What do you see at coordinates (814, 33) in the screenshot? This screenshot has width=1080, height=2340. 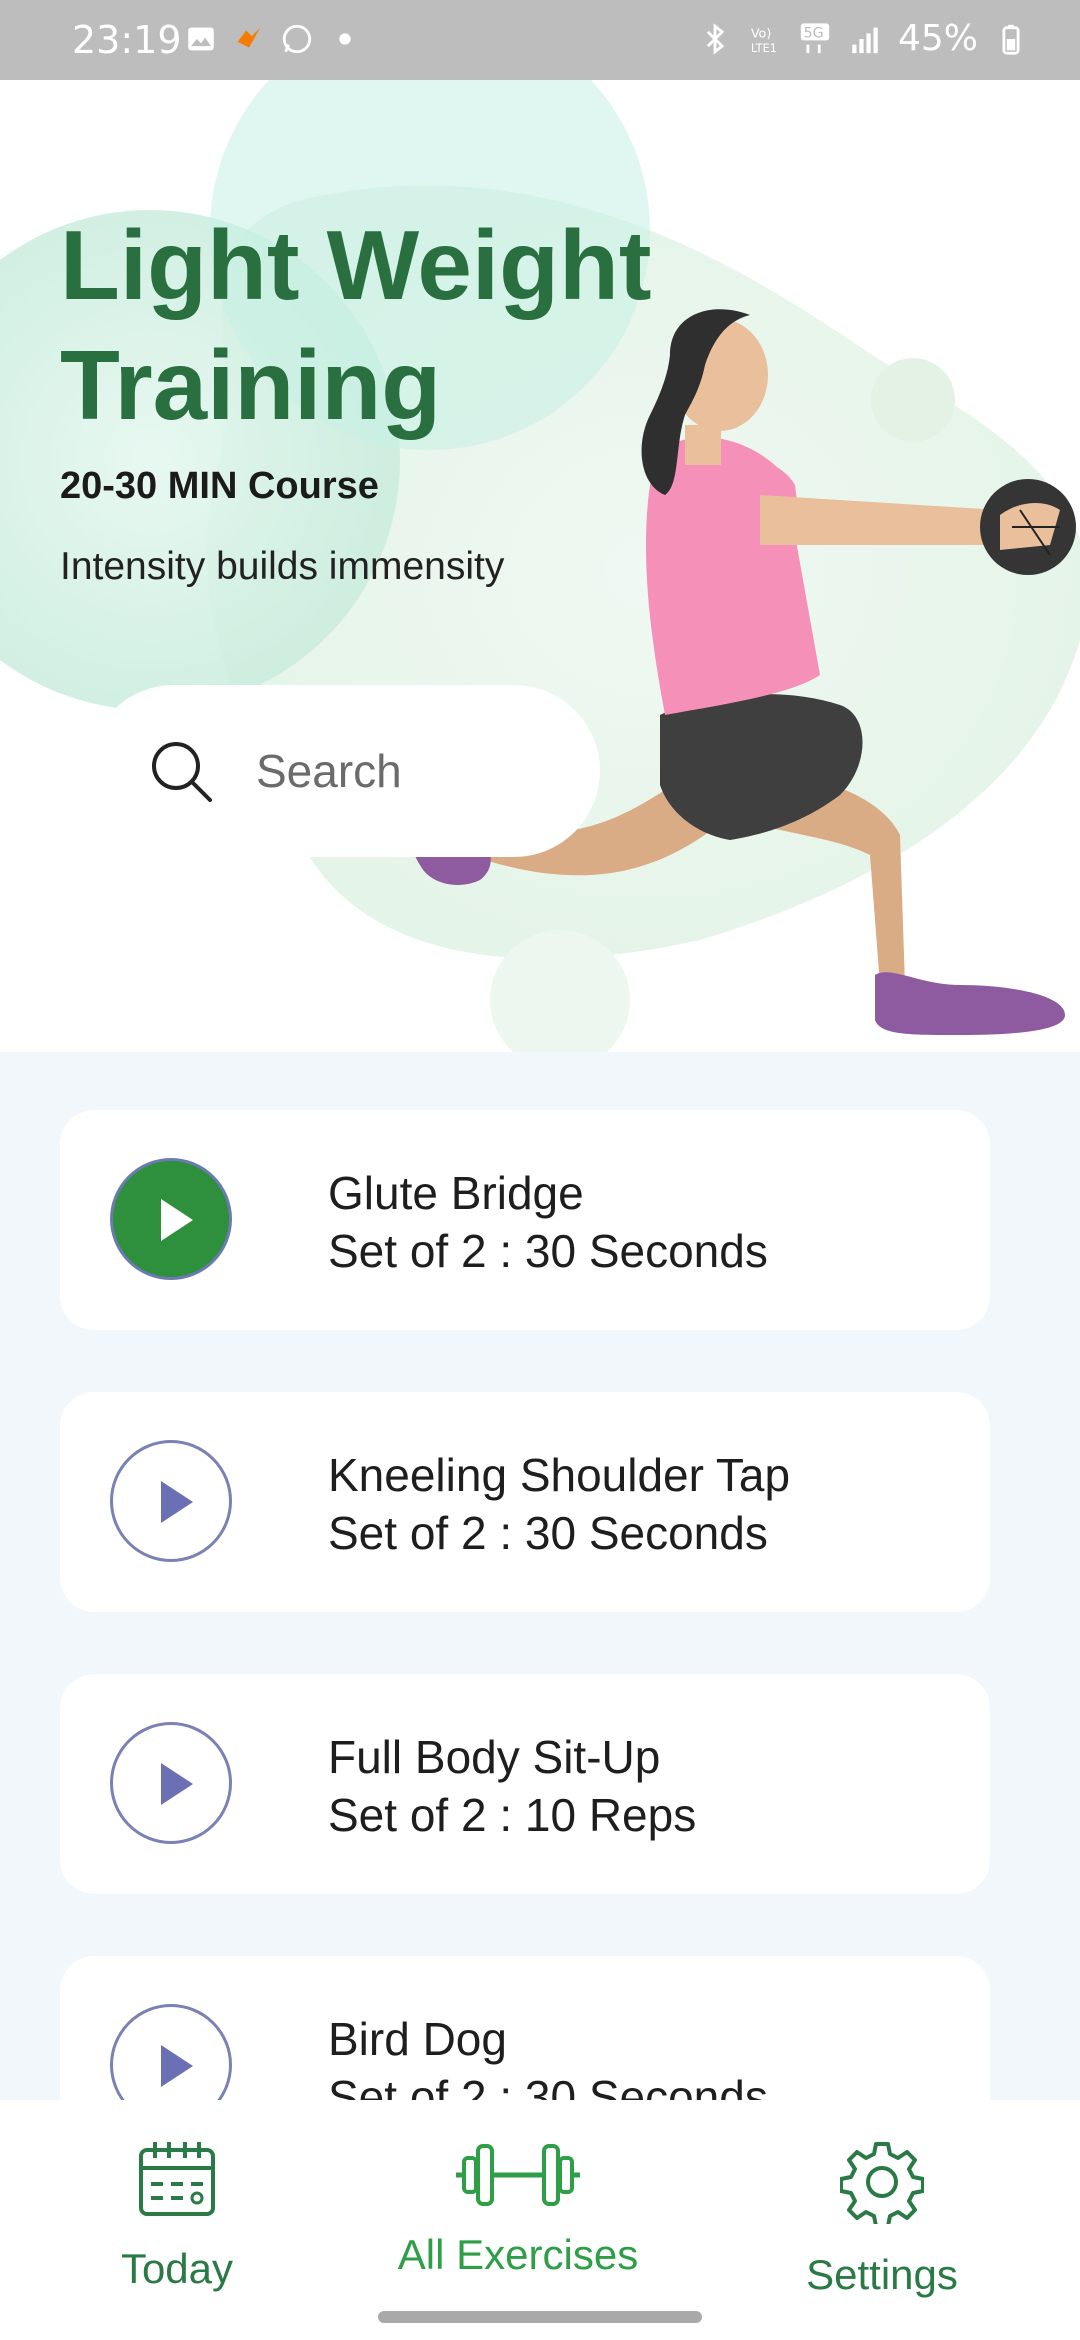 I see `svg-text: 5G` at bounding box center [814, 33].